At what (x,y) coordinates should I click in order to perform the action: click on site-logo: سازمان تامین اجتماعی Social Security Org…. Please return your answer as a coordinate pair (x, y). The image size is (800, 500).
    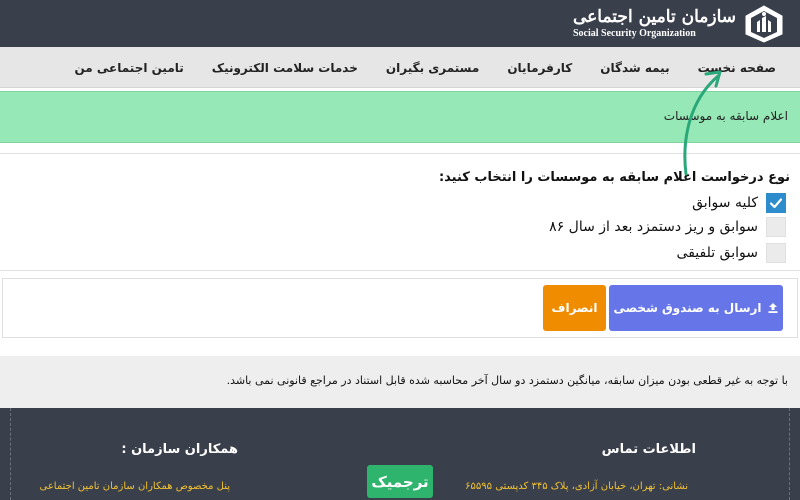
    Looking at the image, I should click on (679, 24).